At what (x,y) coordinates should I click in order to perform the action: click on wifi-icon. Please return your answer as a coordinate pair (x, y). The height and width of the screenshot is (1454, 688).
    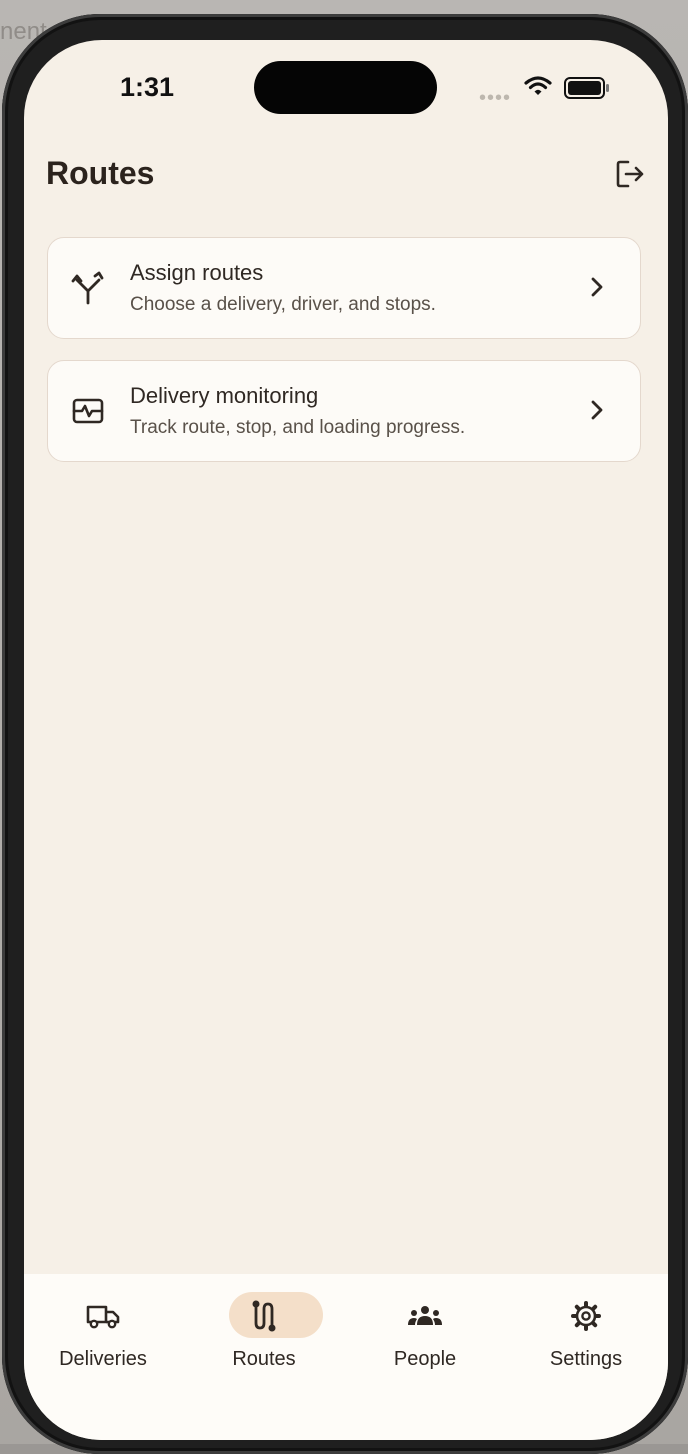
    Looking at the image, I should click on (538, 88).